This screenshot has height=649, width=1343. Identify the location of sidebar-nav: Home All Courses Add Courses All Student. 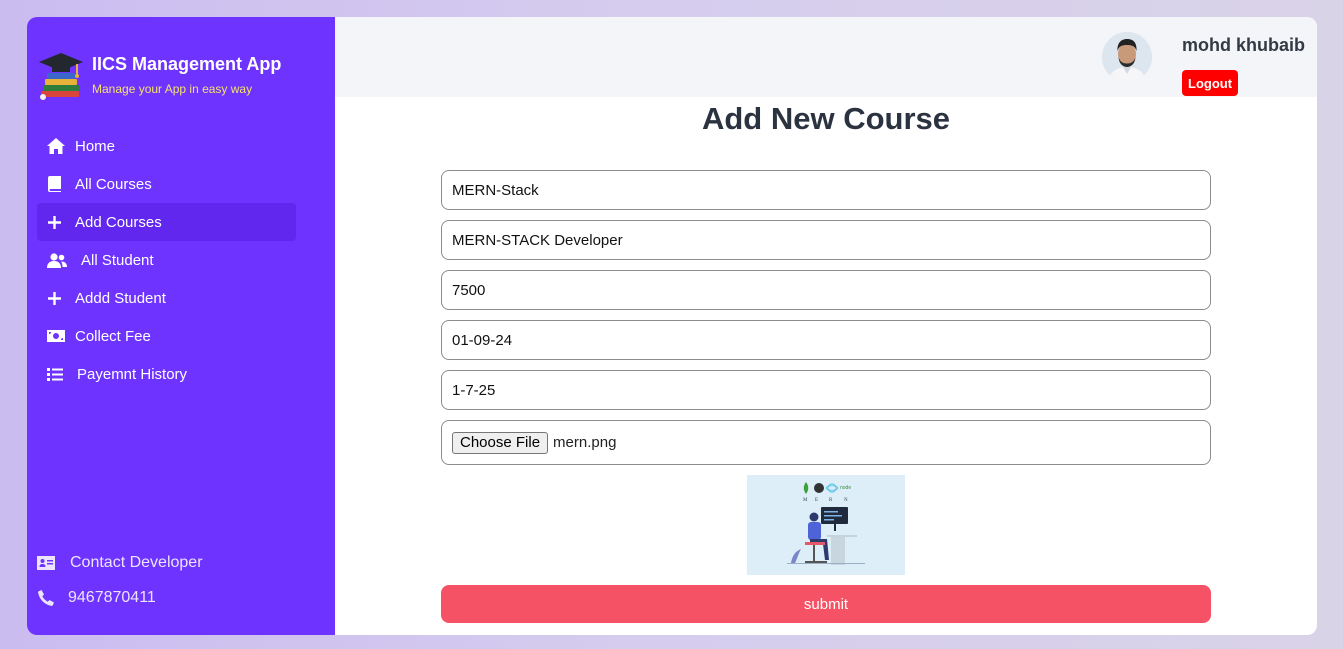
(166, 260).